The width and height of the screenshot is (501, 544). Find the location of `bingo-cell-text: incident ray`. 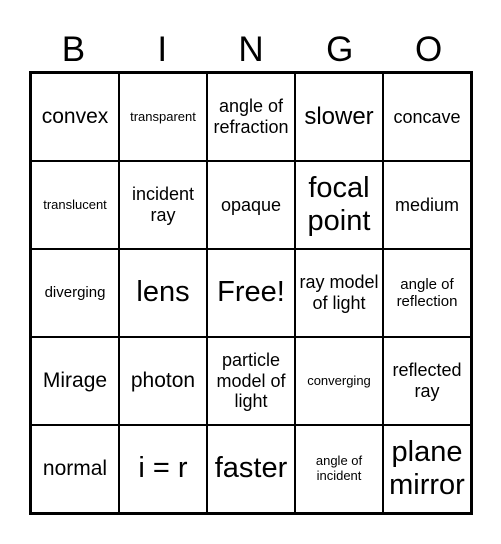

bingo-cell-text: incident ray is located at coordinates (163, 204).